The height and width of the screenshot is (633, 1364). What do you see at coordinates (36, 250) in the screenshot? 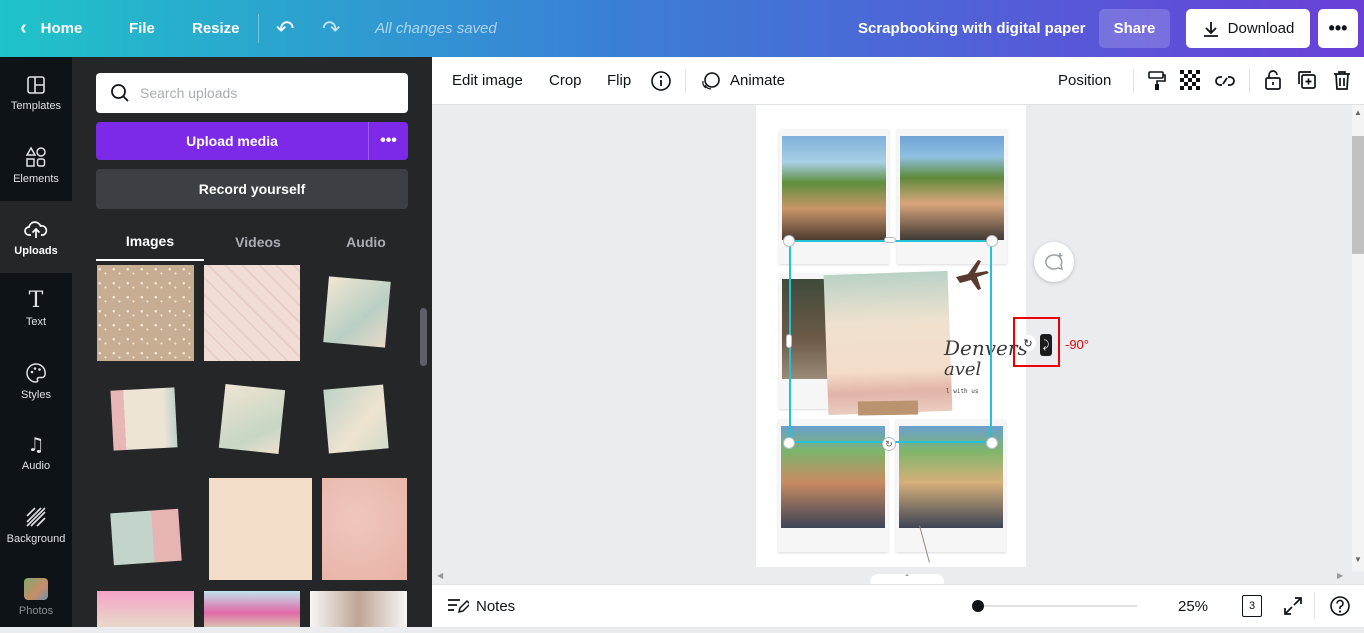
I see `rail-label: Uploads` at bounding box center [36, 250].